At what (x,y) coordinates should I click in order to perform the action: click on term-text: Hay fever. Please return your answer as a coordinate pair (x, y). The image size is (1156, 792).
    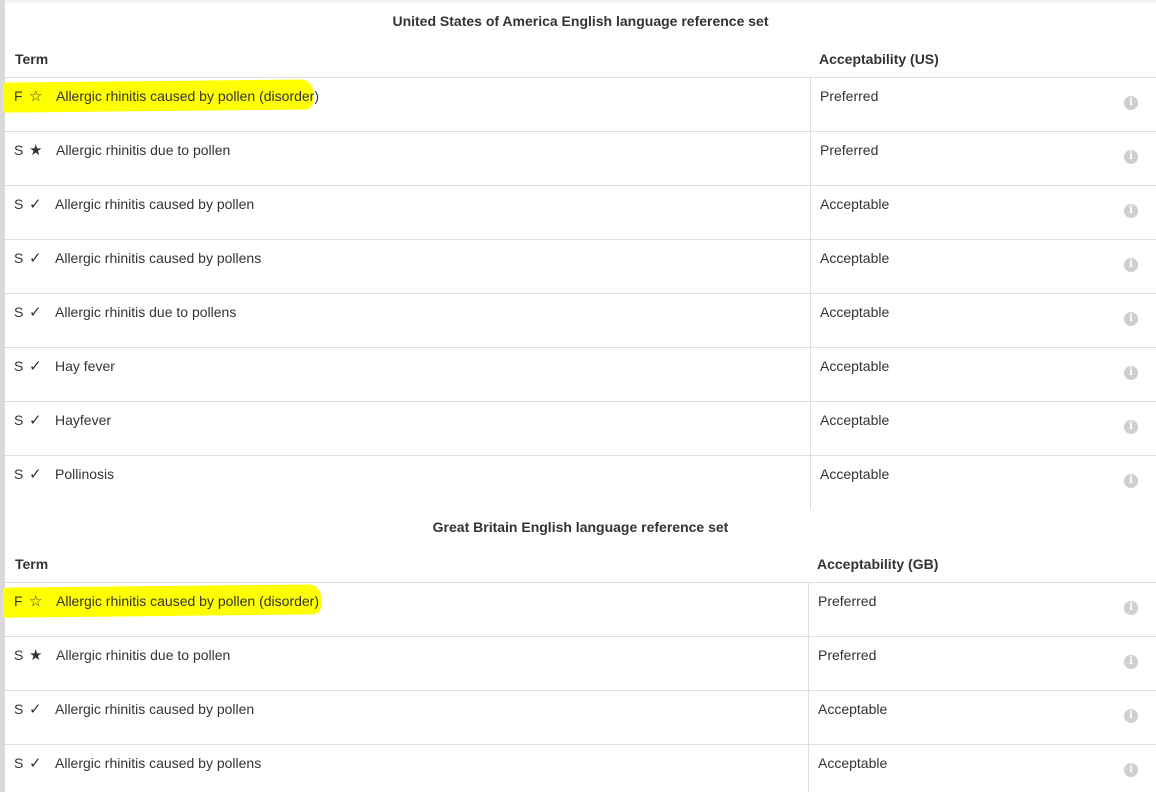
    Looking at the image, I should click on (85, 366).